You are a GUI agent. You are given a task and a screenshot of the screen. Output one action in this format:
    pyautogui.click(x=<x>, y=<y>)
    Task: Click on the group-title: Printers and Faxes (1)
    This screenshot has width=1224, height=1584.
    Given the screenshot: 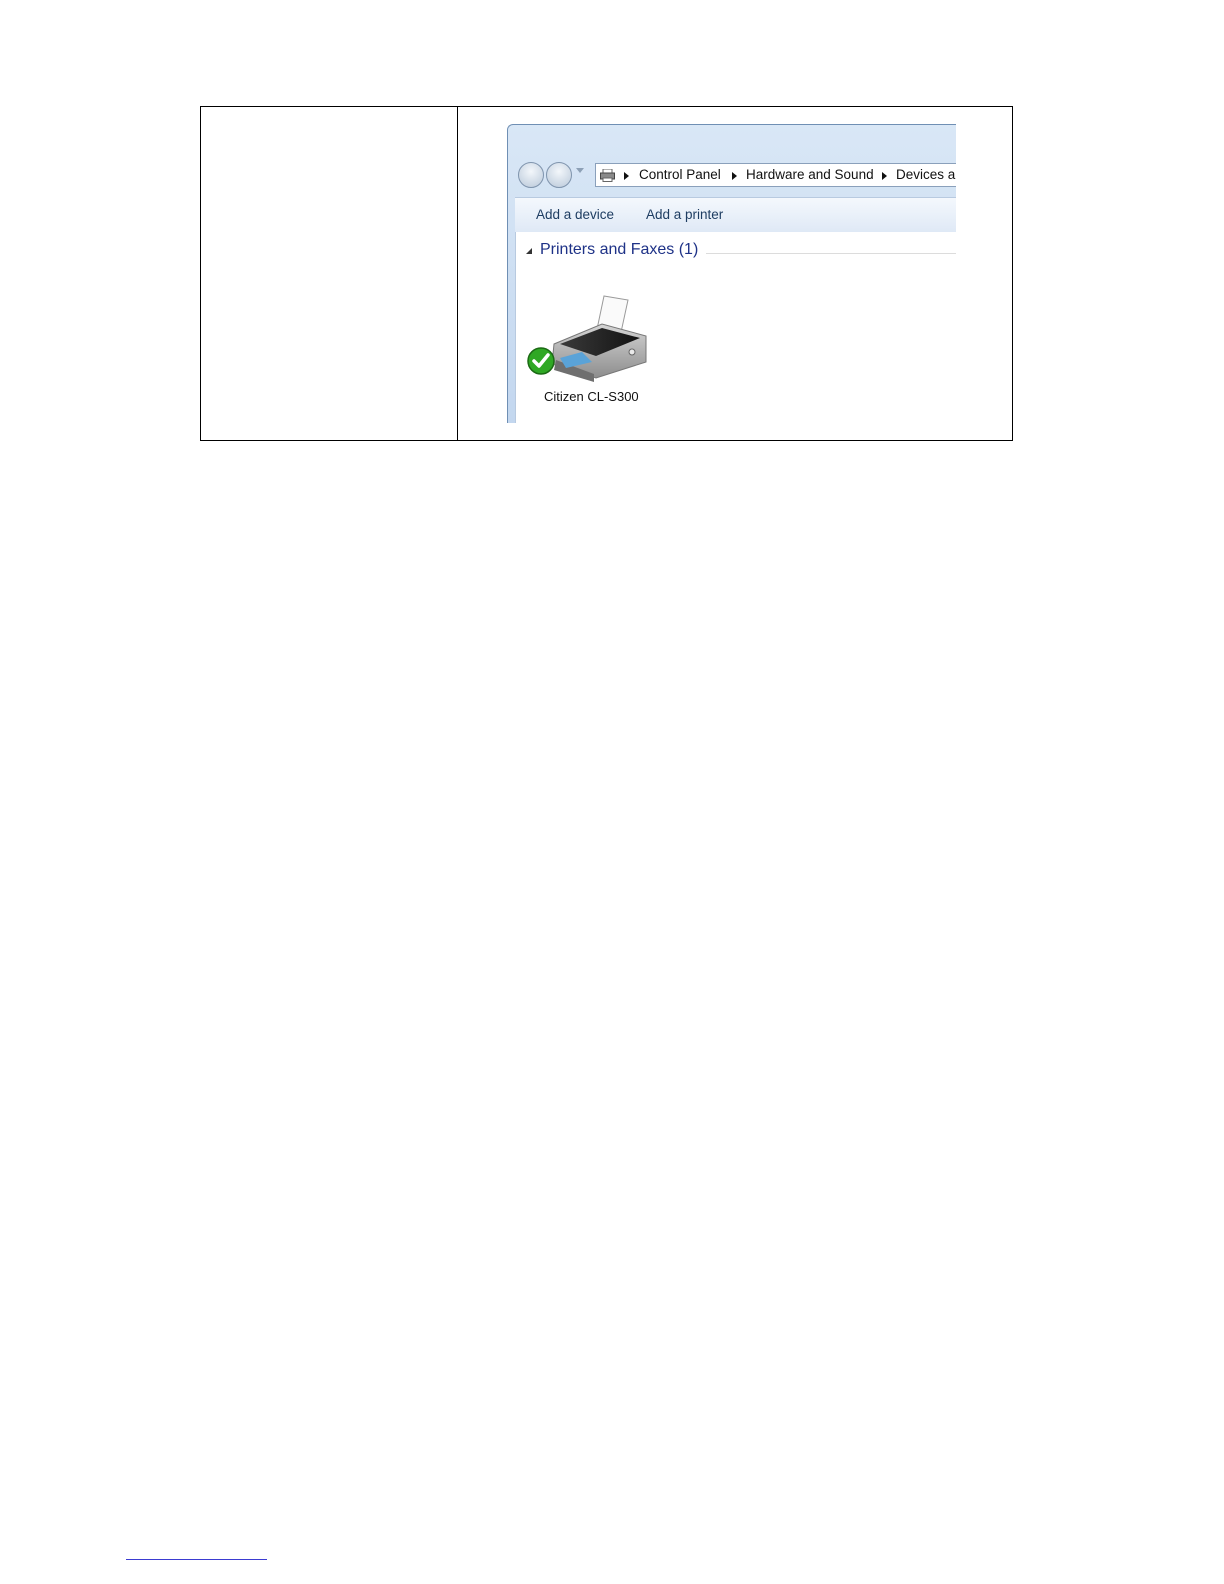 What is the action you would take?
    pyautogui.click(x=619, y=250)
    